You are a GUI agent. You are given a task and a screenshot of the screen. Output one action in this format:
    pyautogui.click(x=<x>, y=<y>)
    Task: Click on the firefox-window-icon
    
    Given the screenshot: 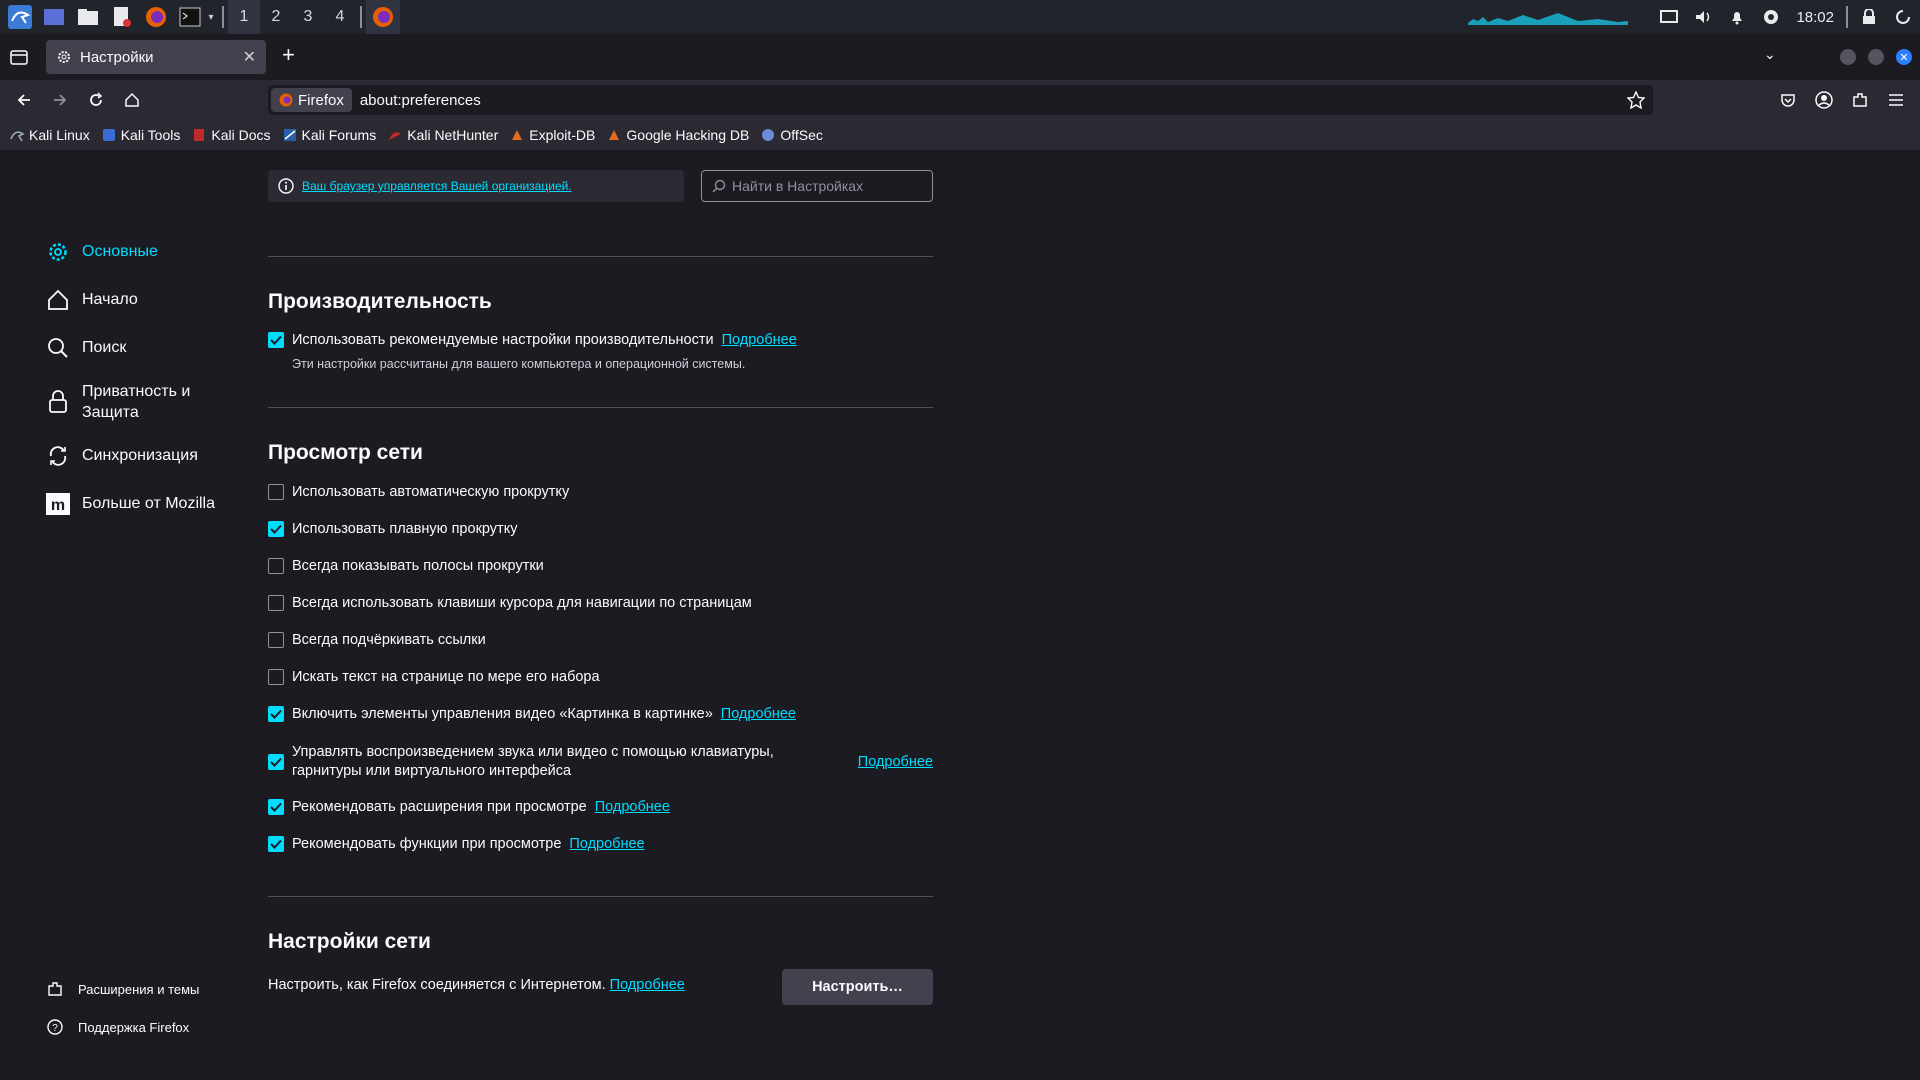 What is the action you would take?
    pyautogui.click(x=383, y=17)
    